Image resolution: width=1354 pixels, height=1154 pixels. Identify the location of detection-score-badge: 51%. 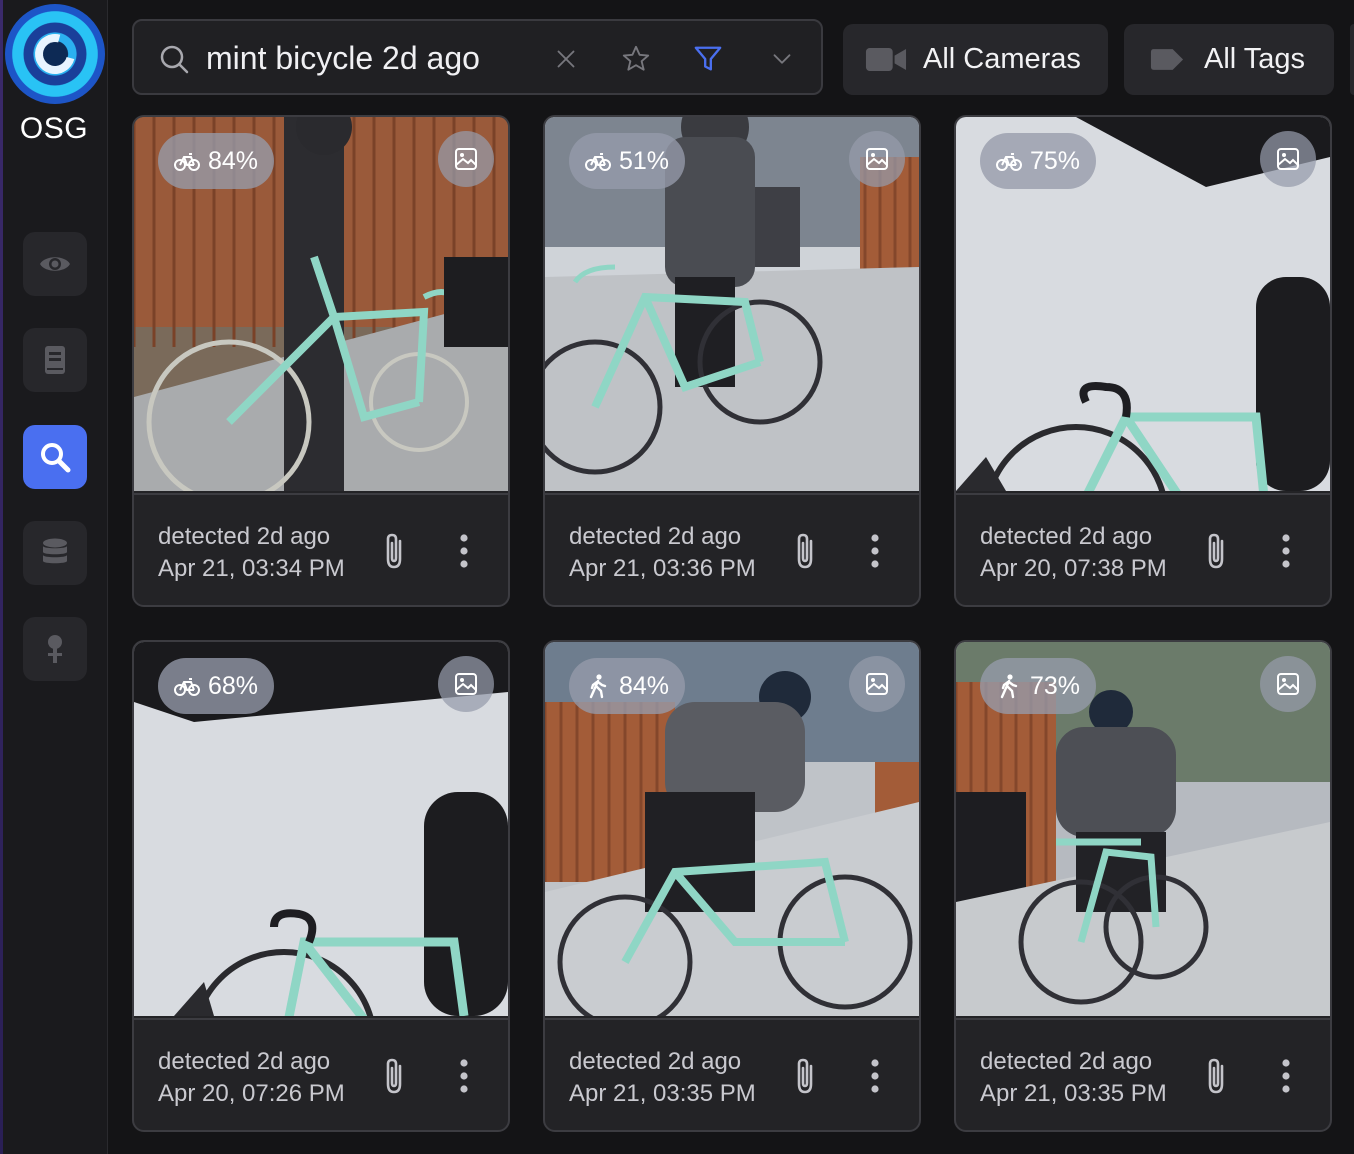
(627, 161).